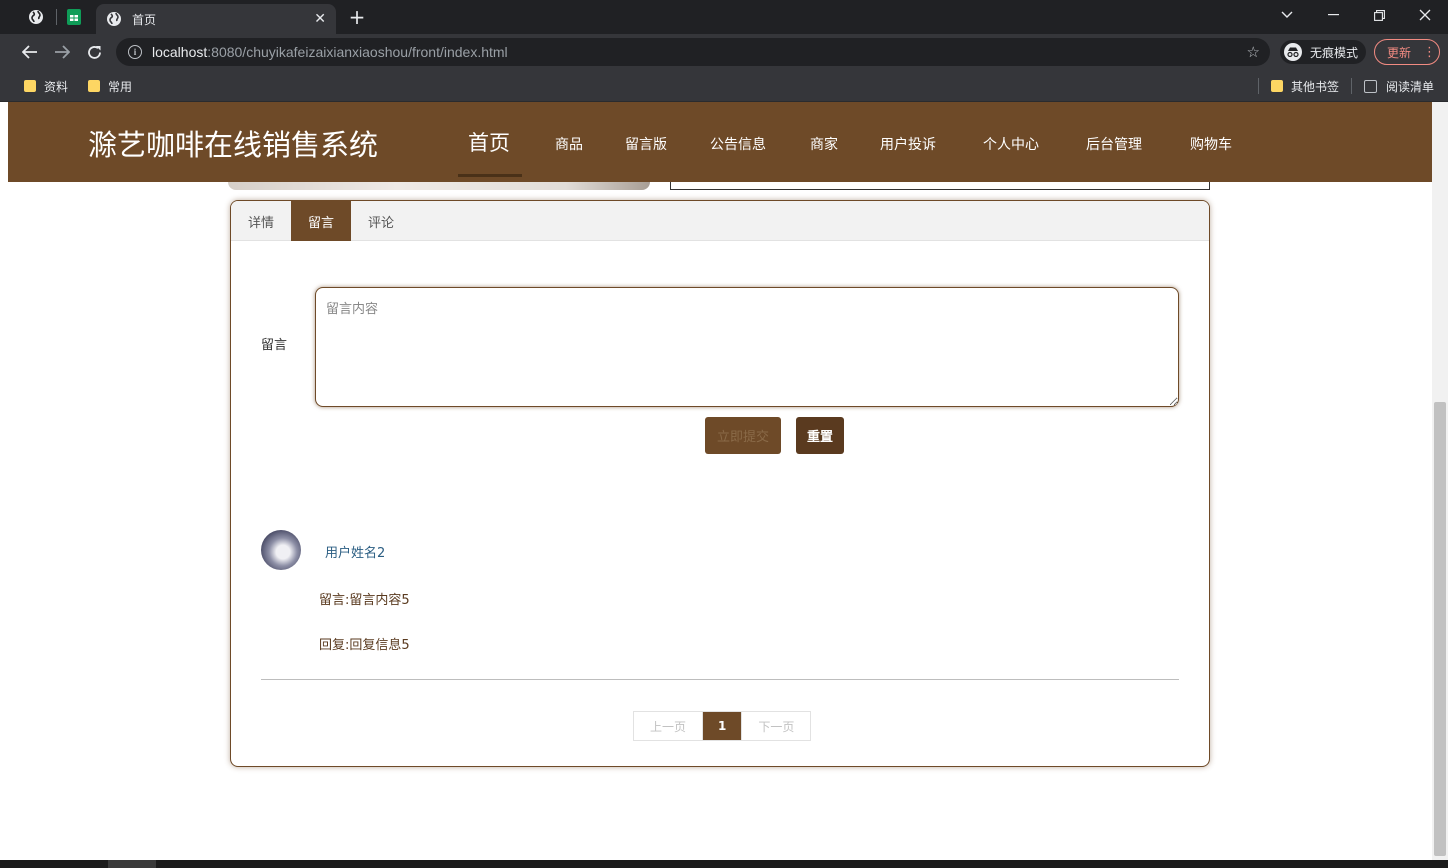 The height and width of the screenshot is (868, 1448). What do you see at coordinates (1334, 52) in the screenshot?
I see `incognito-label: 无痕模式` at bounding box center [1334, 52].